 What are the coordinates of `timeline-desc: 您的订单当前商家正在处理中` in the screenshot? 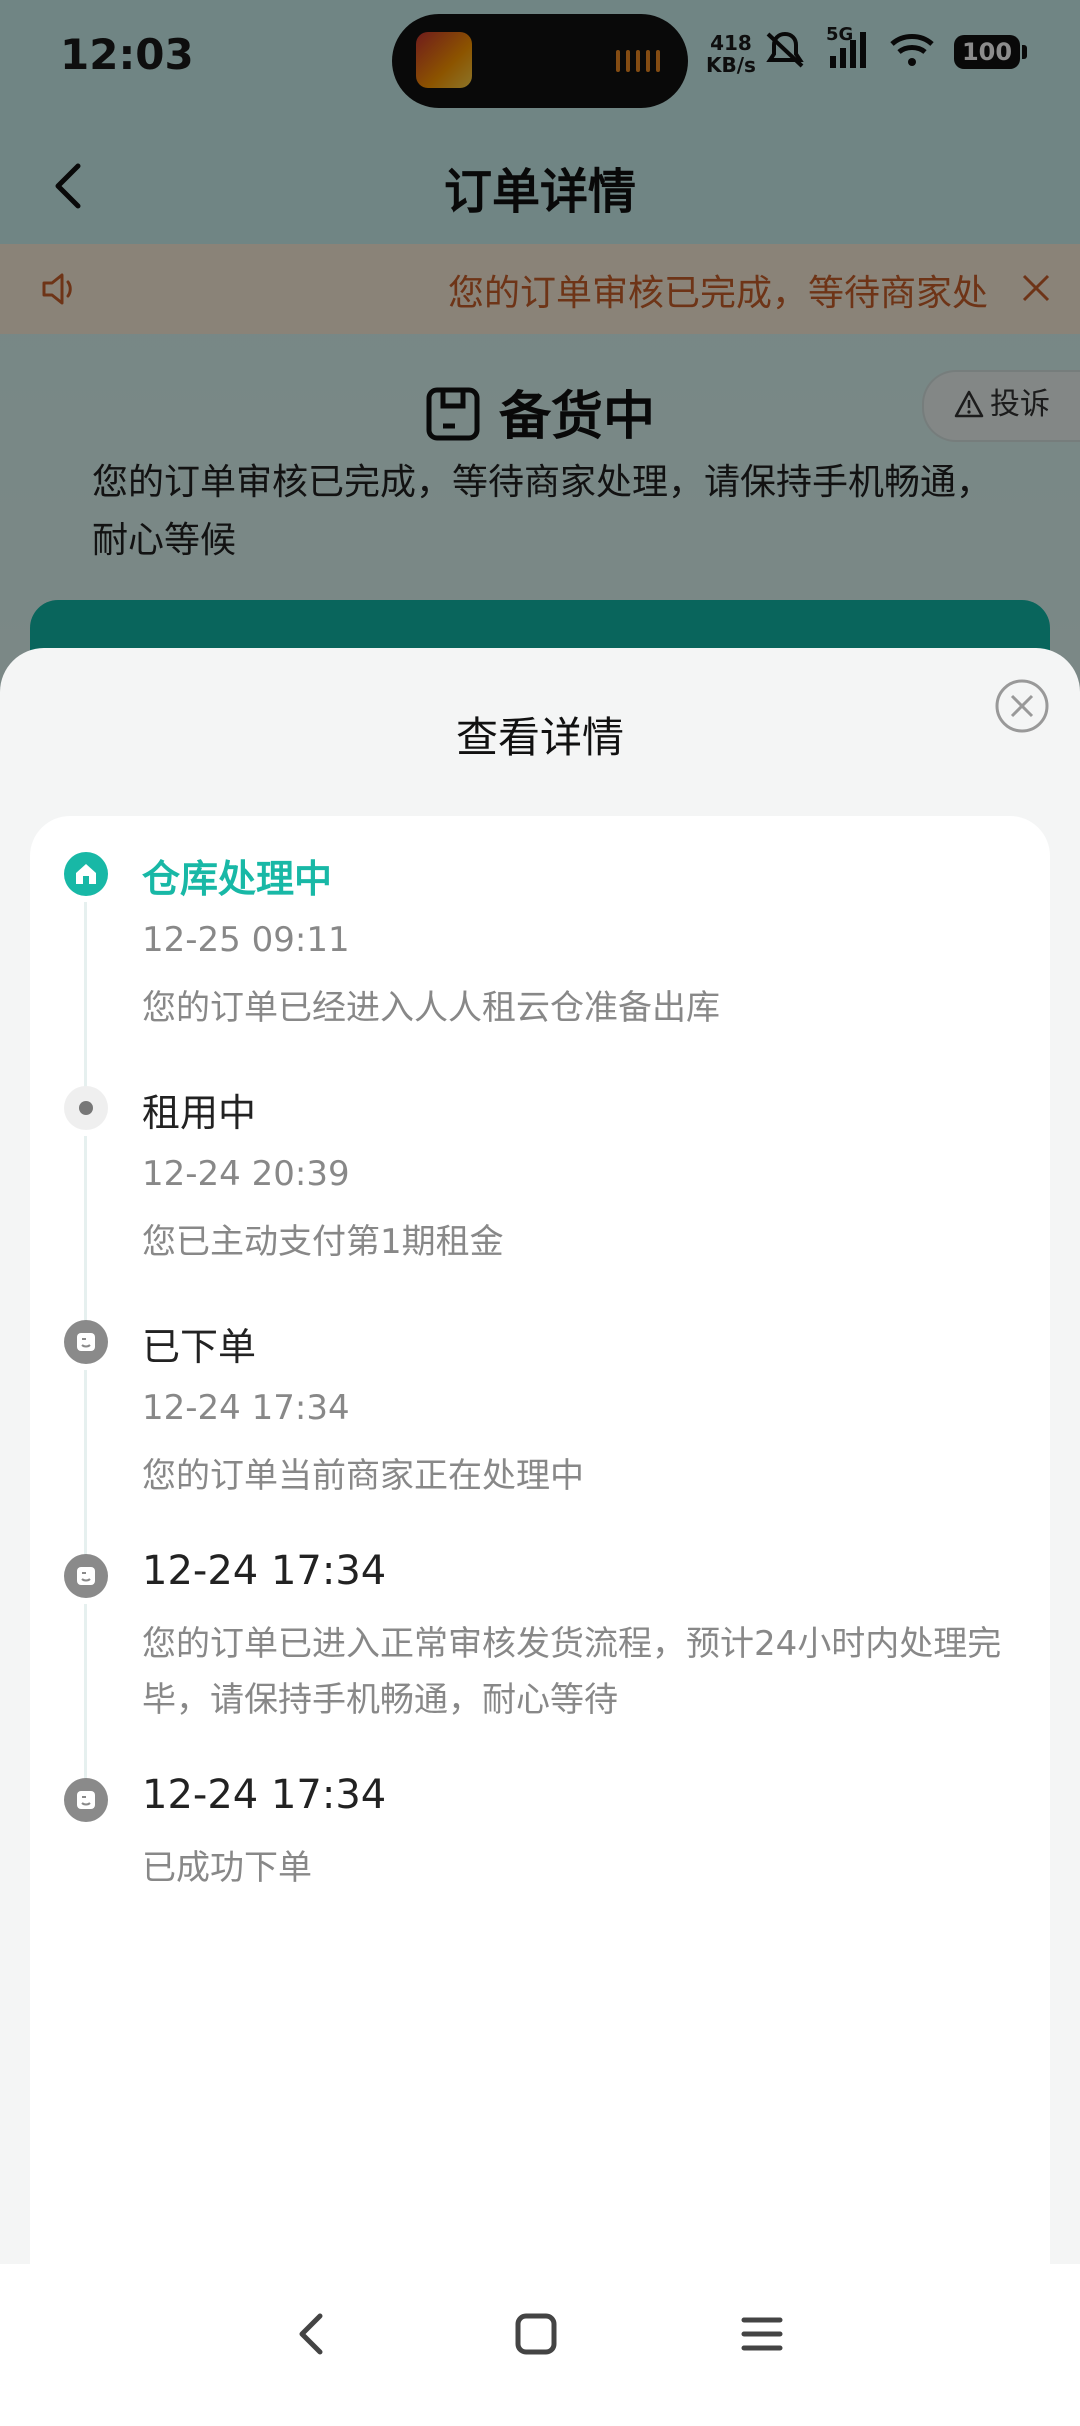 It's located at (363, 1476).